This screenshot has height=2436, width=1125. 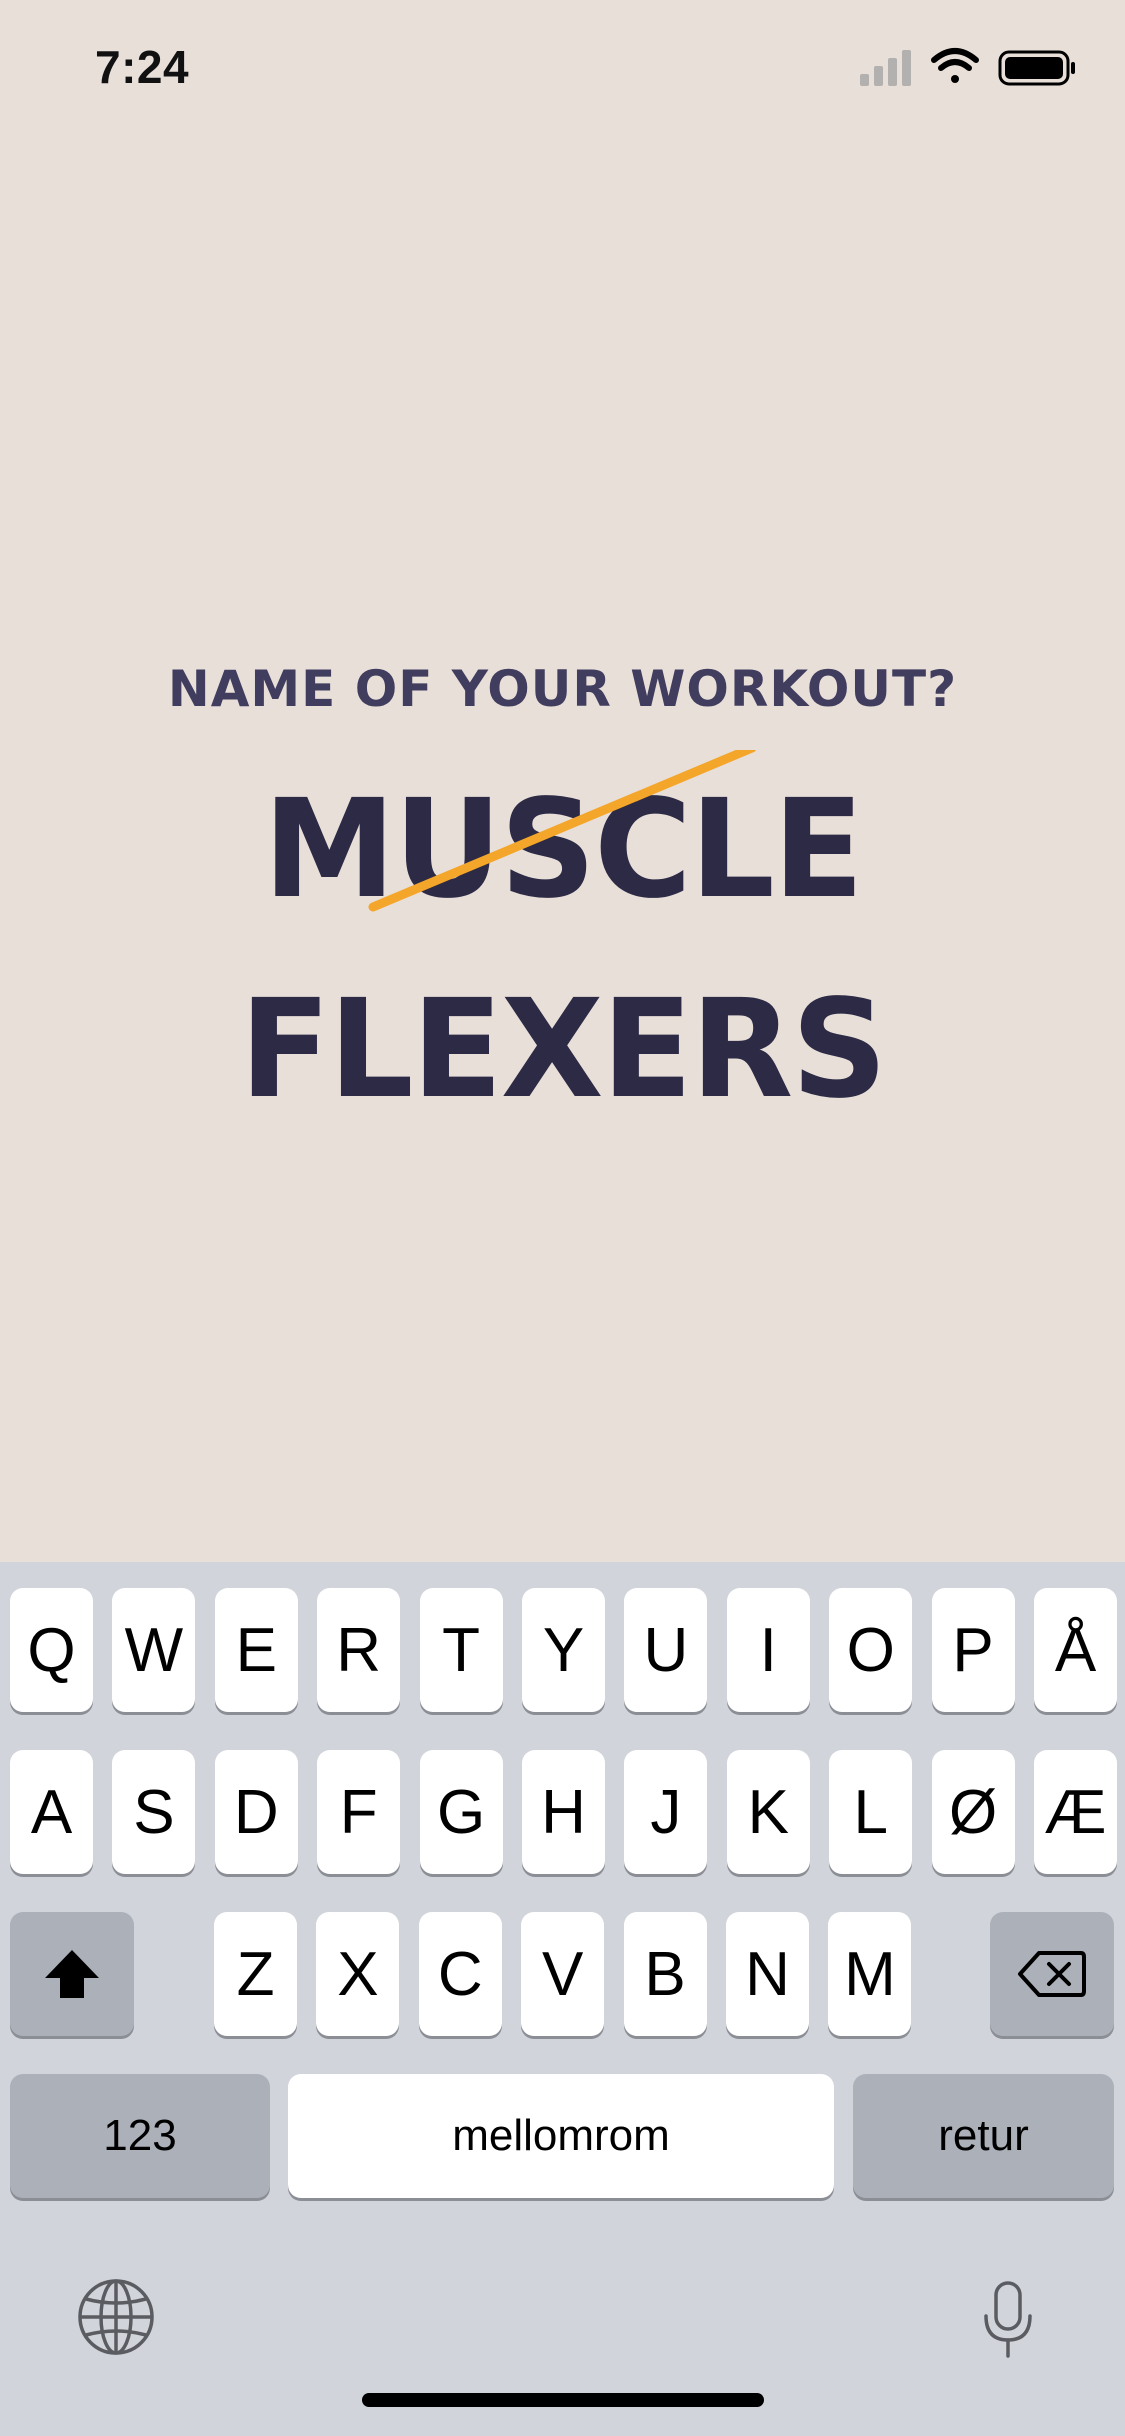 What do you see at coordinates (666, 1650) in the screenshot?
I see `key: U` at bounding box center [666, 1650].